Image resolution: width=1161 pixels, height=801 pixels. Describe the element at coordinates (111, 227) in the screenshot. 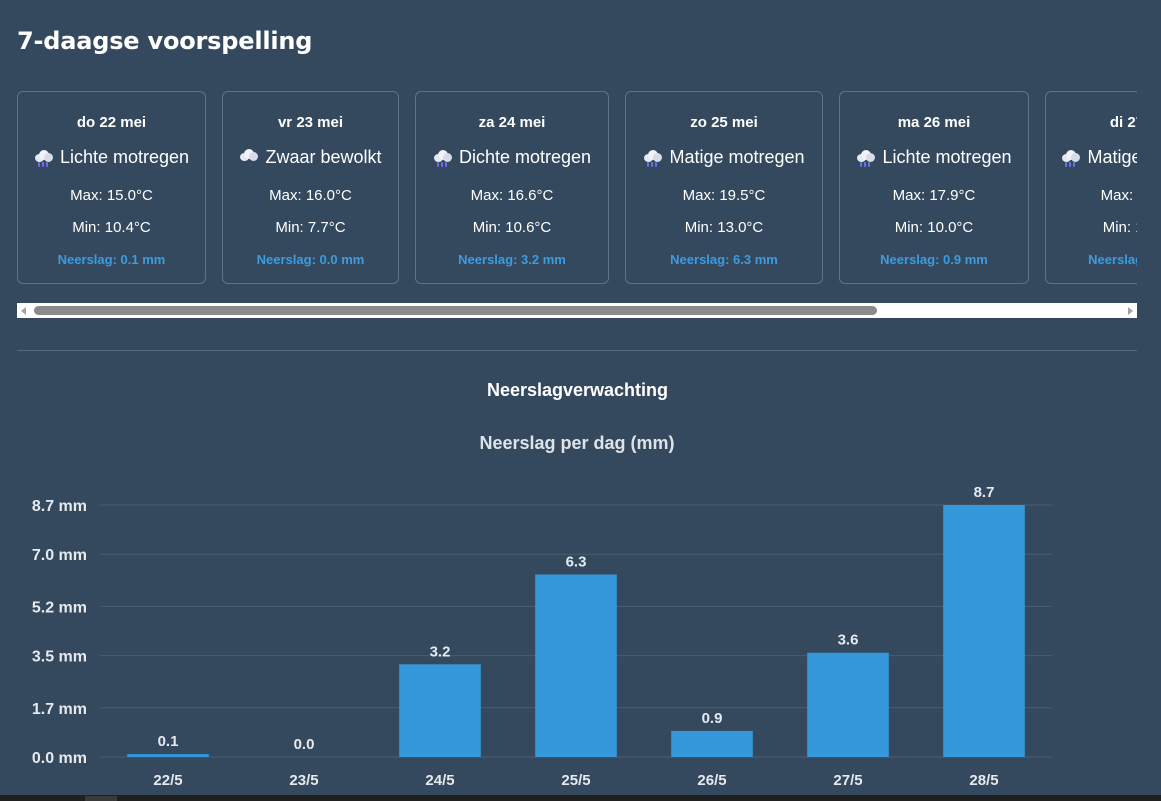

I see `forecast-min-temp: Min: 10.4°C` at that location.